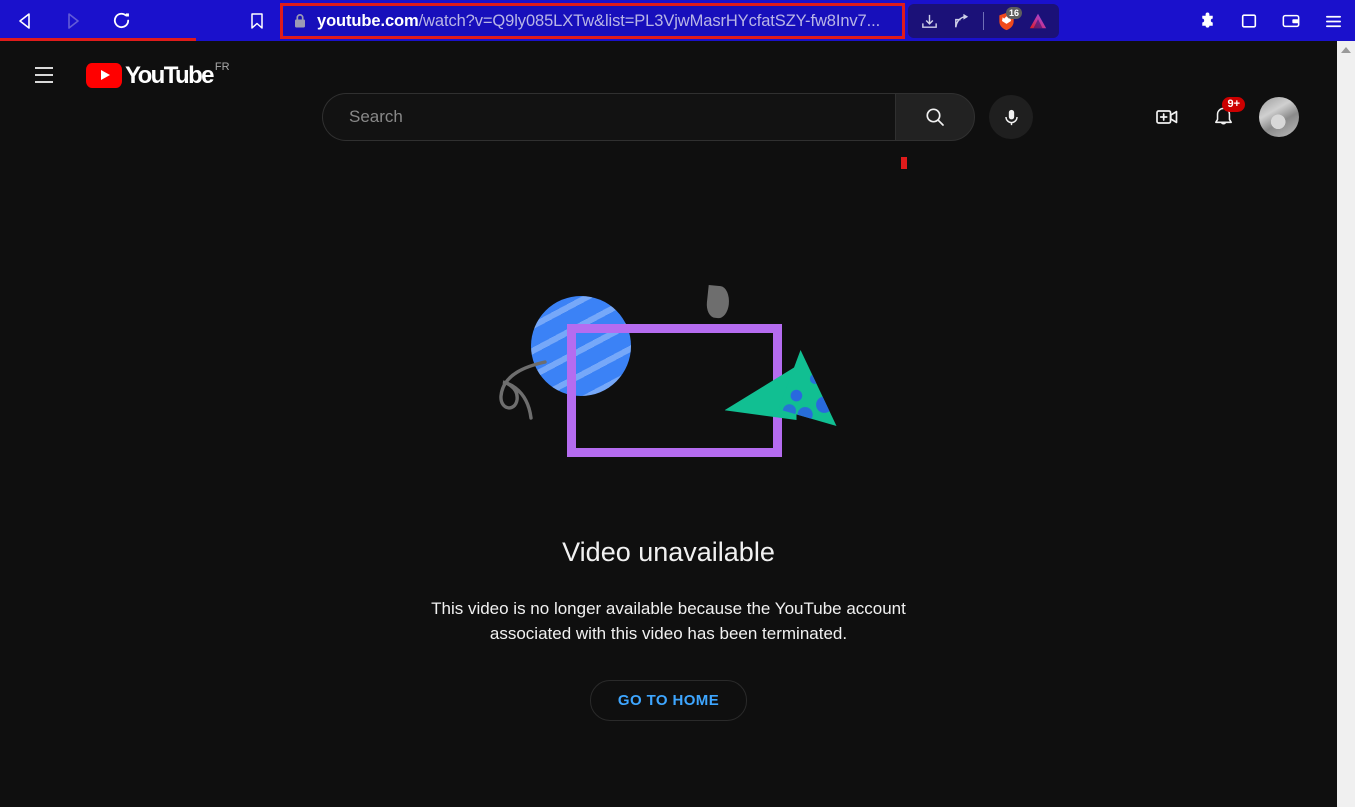  I want to click on url-host: youtube.com, so click(368, 20).